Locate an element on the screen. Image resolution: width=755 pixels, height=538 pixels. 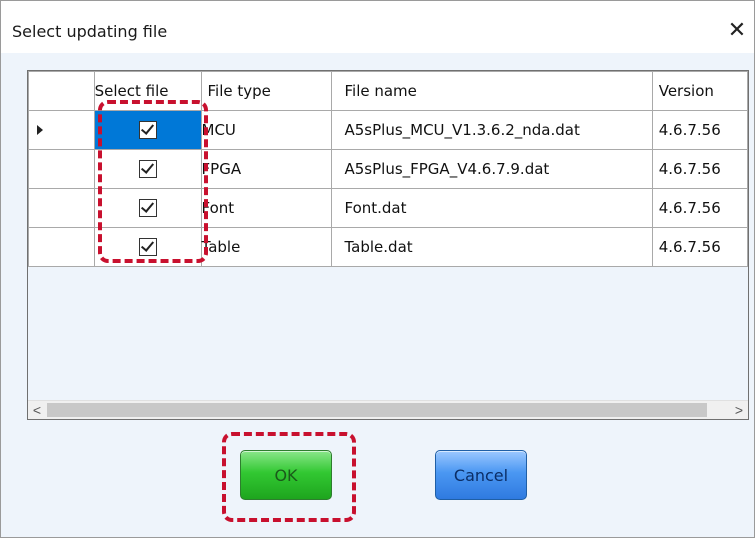
close-icon: ✕ is located at coordinates (737, 30).